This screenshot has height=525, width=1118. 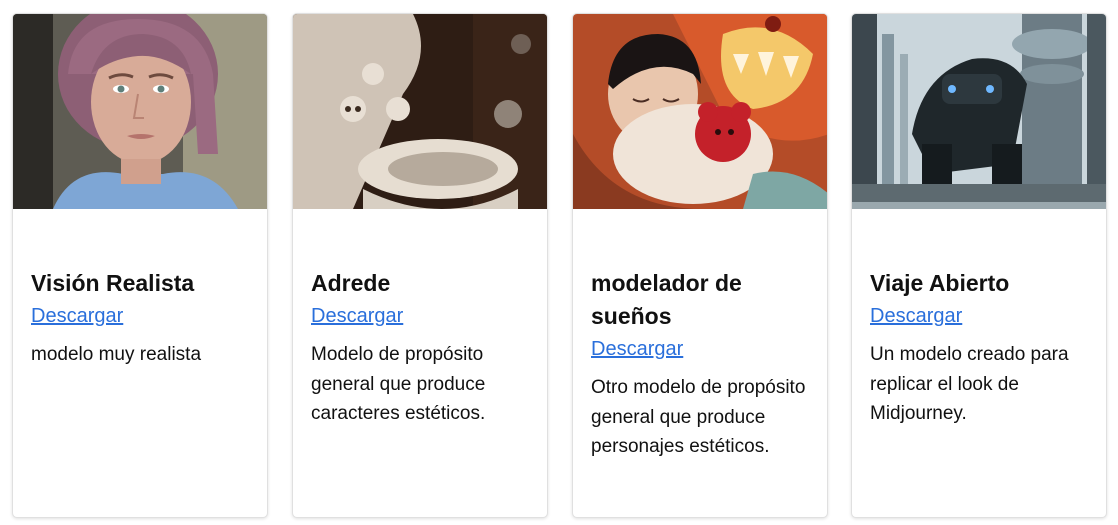 I want to click on card-title: Visión Realista, so click(x=113, y=283).